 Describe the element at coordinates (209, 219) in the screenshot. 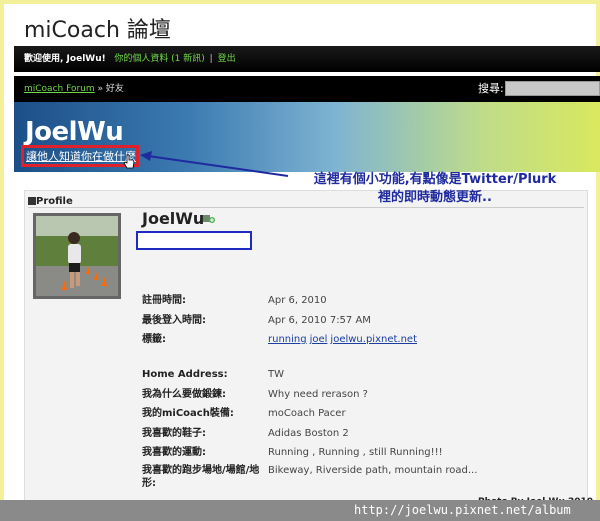

I see `add-friend-icon` at that location.